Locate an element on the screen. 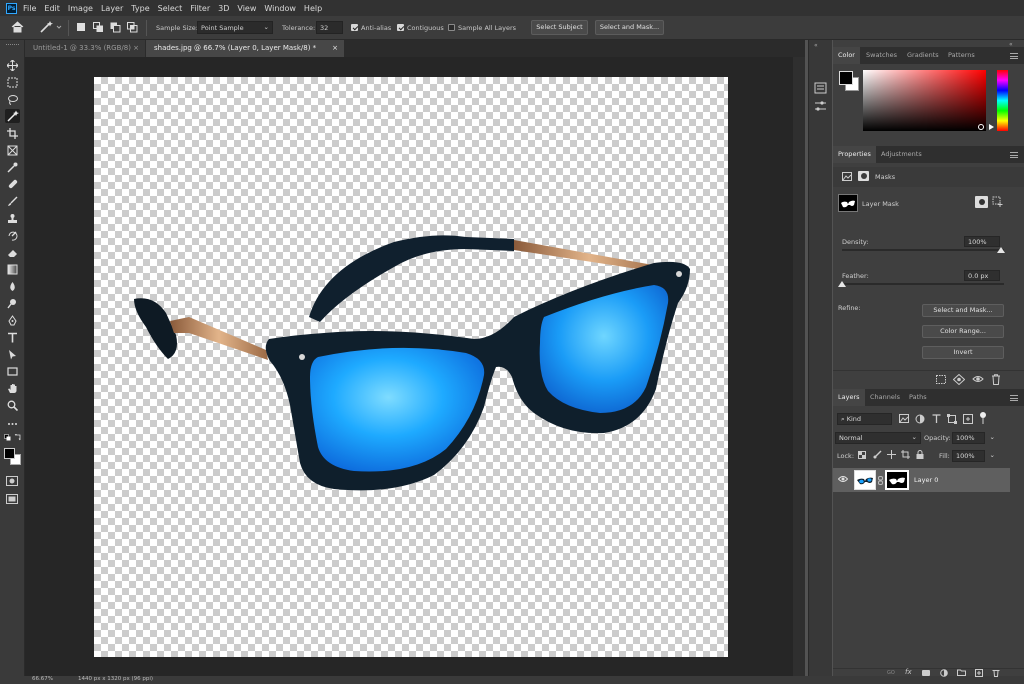  menu-edit: Edit is located at coordinates (52, 8).